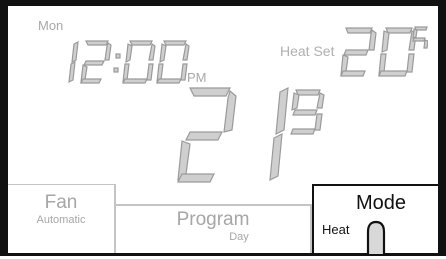 The height and width of the screenshot is (259, 446). Describe the element at coordinates (381, 203) in the screenshot. I see `tab-mode-label: Mode` at that location.